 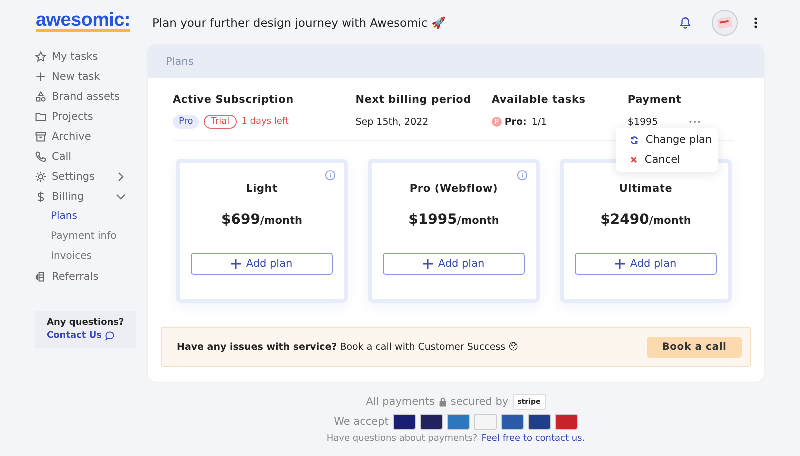 I want to click on shapes-icon, so click(x=41, y=97).